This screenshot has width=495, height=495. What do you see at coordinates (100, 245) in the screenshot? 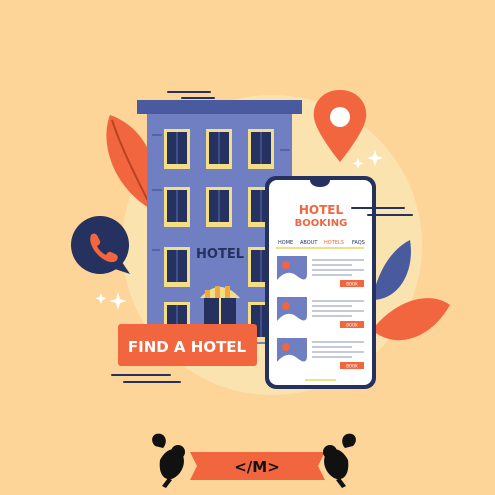
I see `phone-icon` at bounding box center [100, 245].